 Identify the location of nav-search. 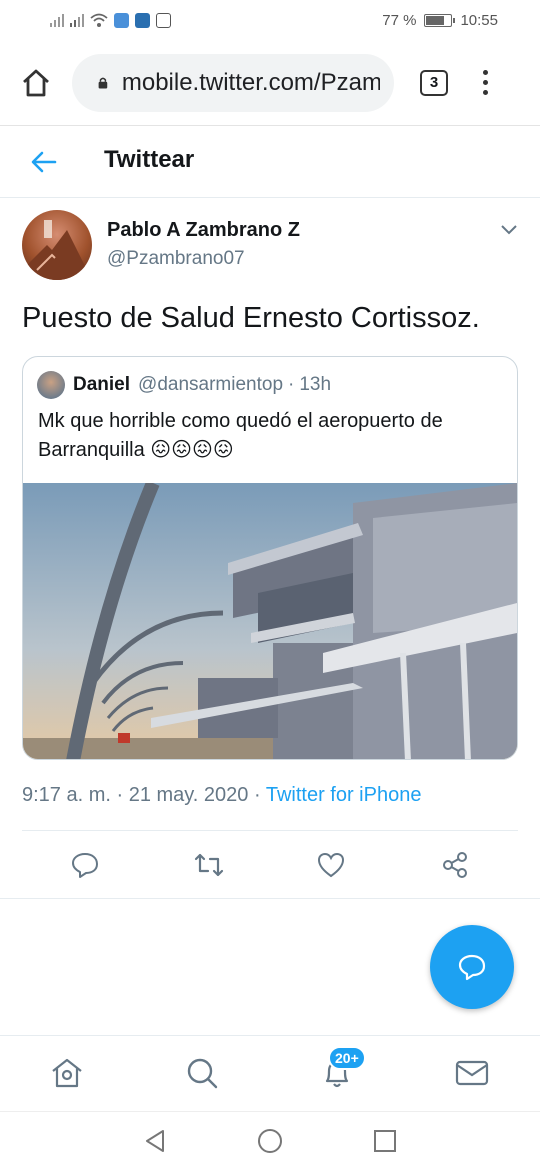
(202, 1073).